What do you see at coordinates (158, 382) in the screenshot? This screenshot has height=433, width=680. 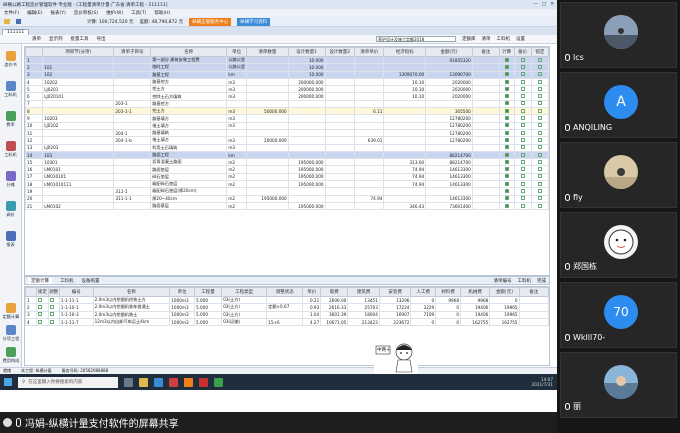 I see `browser-icon` at bounding box center [158, 382].